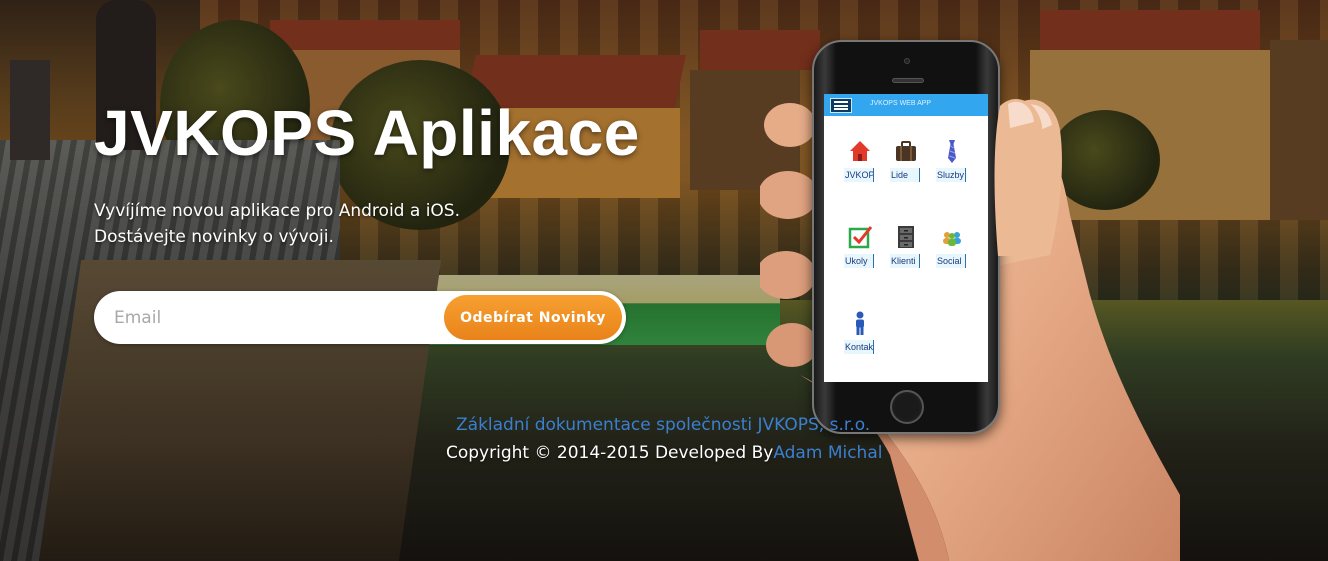 The image size is (1328, 561). What do you see at coordinates (859, 261) in the screenshot?
I see `tile-label: Ukoly` at bounding box center [859, 261].